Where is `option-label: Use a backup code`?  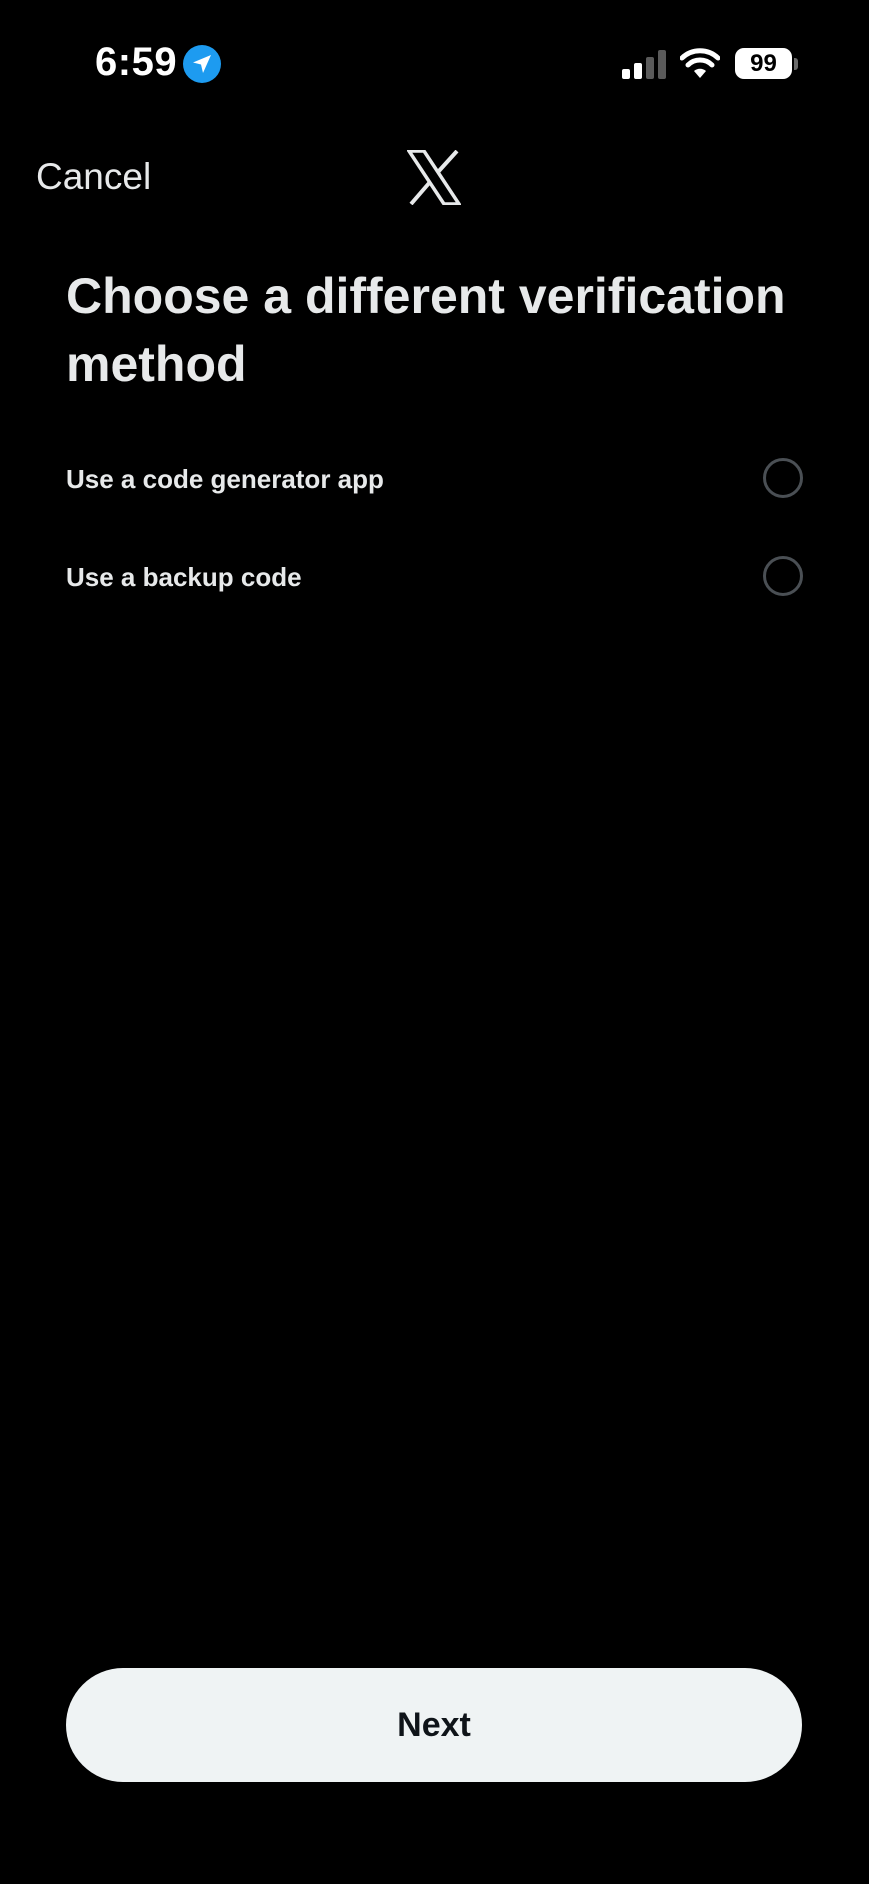 option-label: Use a backup code is located at coordinates (184, 577).